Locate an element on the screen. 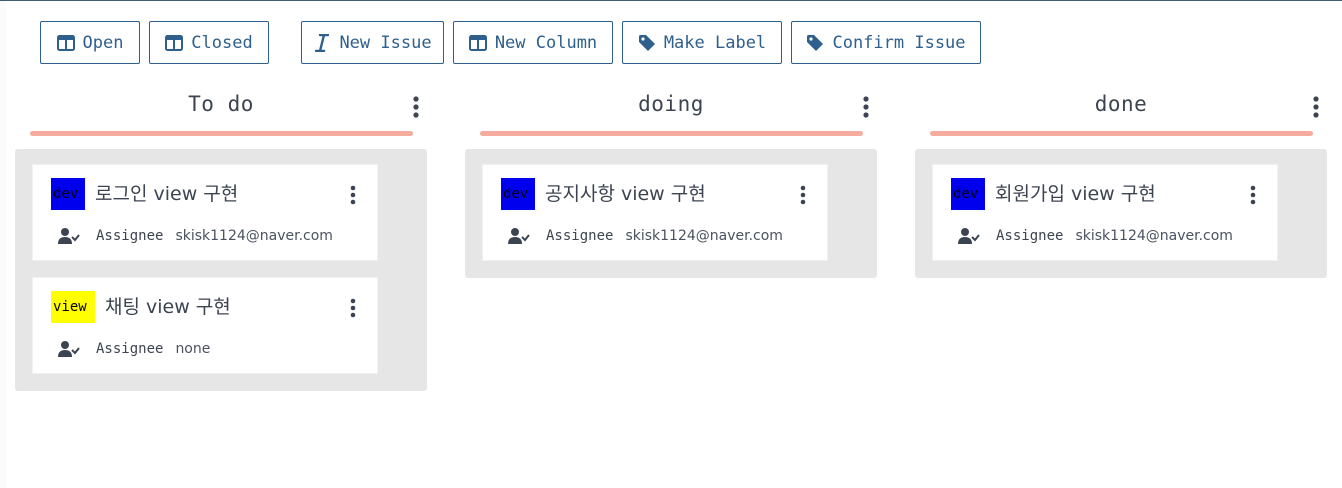 The image size is (1342, 488). new-issue-button: New Issue is located at coordinates (372, 42).